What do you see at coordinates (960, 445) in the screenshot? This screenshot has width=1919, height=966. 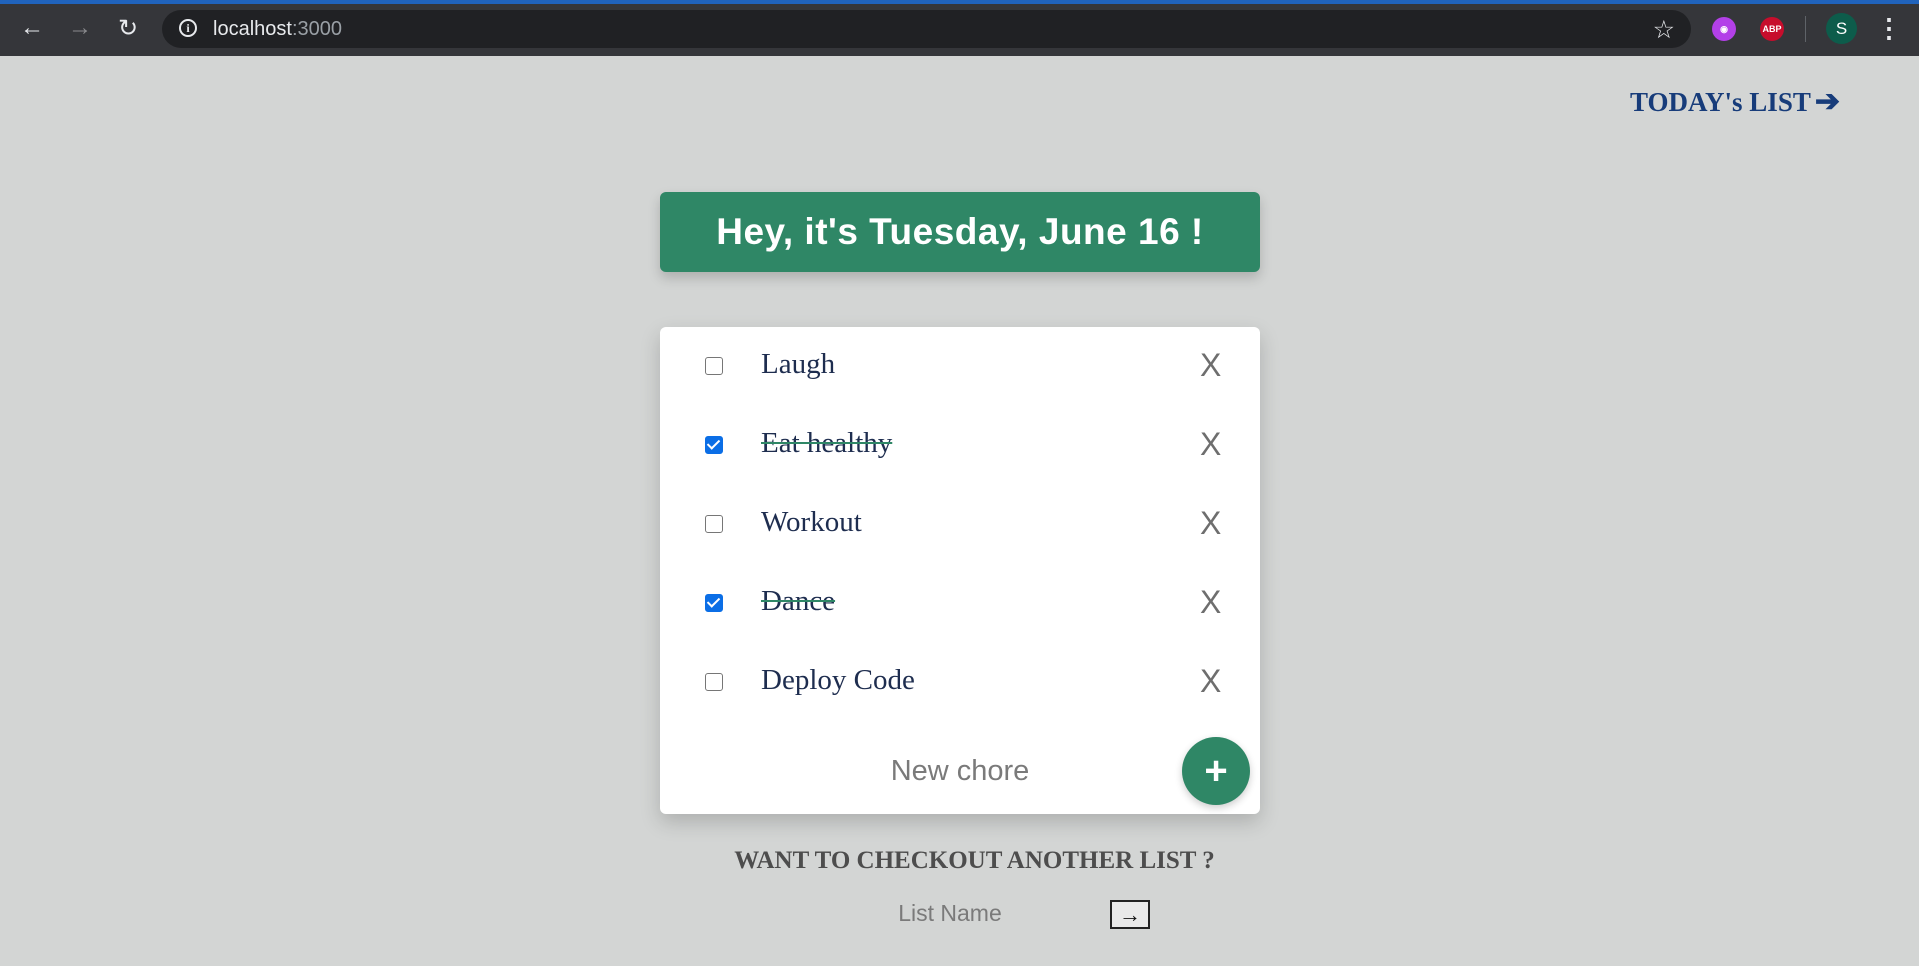 I see `chore-row: Eat healthy X` at bounding box center [960, 445].